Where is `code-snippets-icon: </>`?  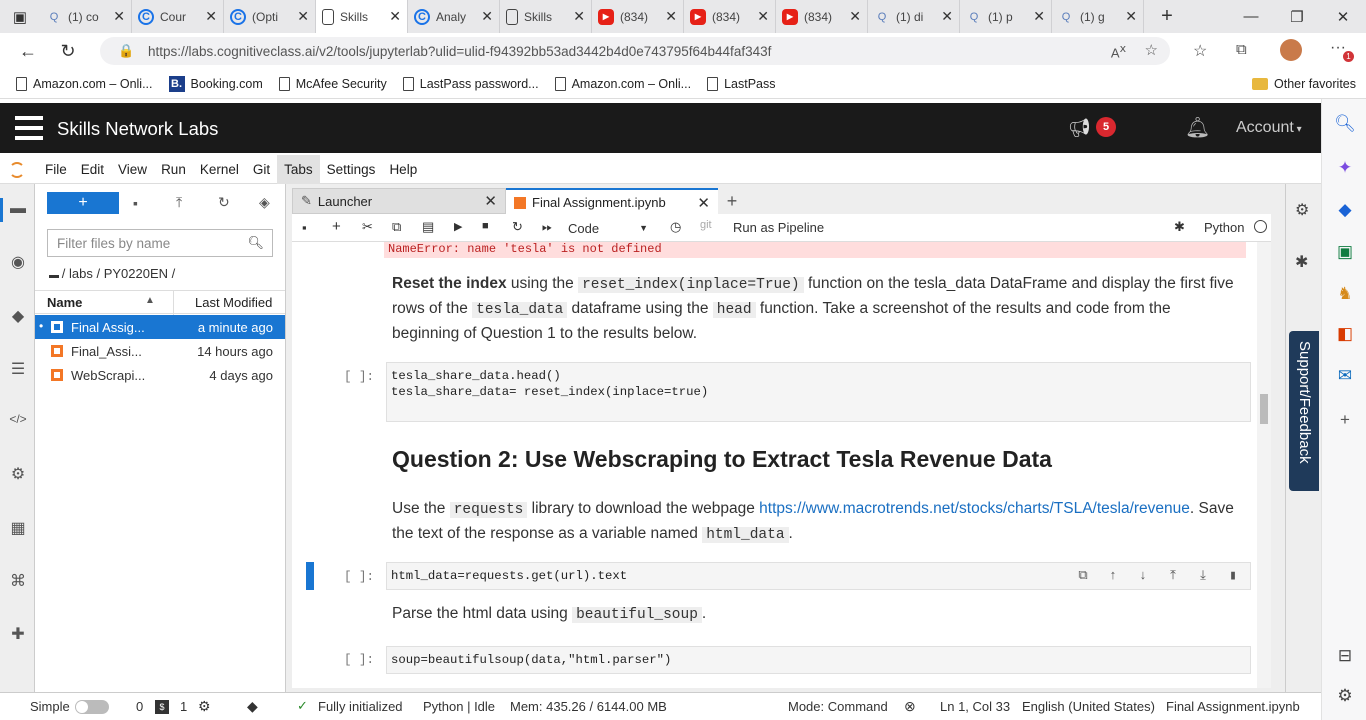 code-snippets-icon: </> is located at coordinates (18, 422).